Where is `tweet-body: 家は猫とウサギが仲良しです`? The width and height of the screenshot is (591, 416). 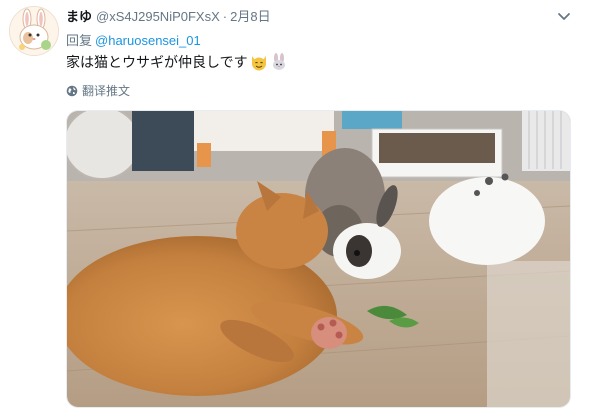
tweet-body: 家は猫とウサギが仲良しです is located at coordinates (157, 62).